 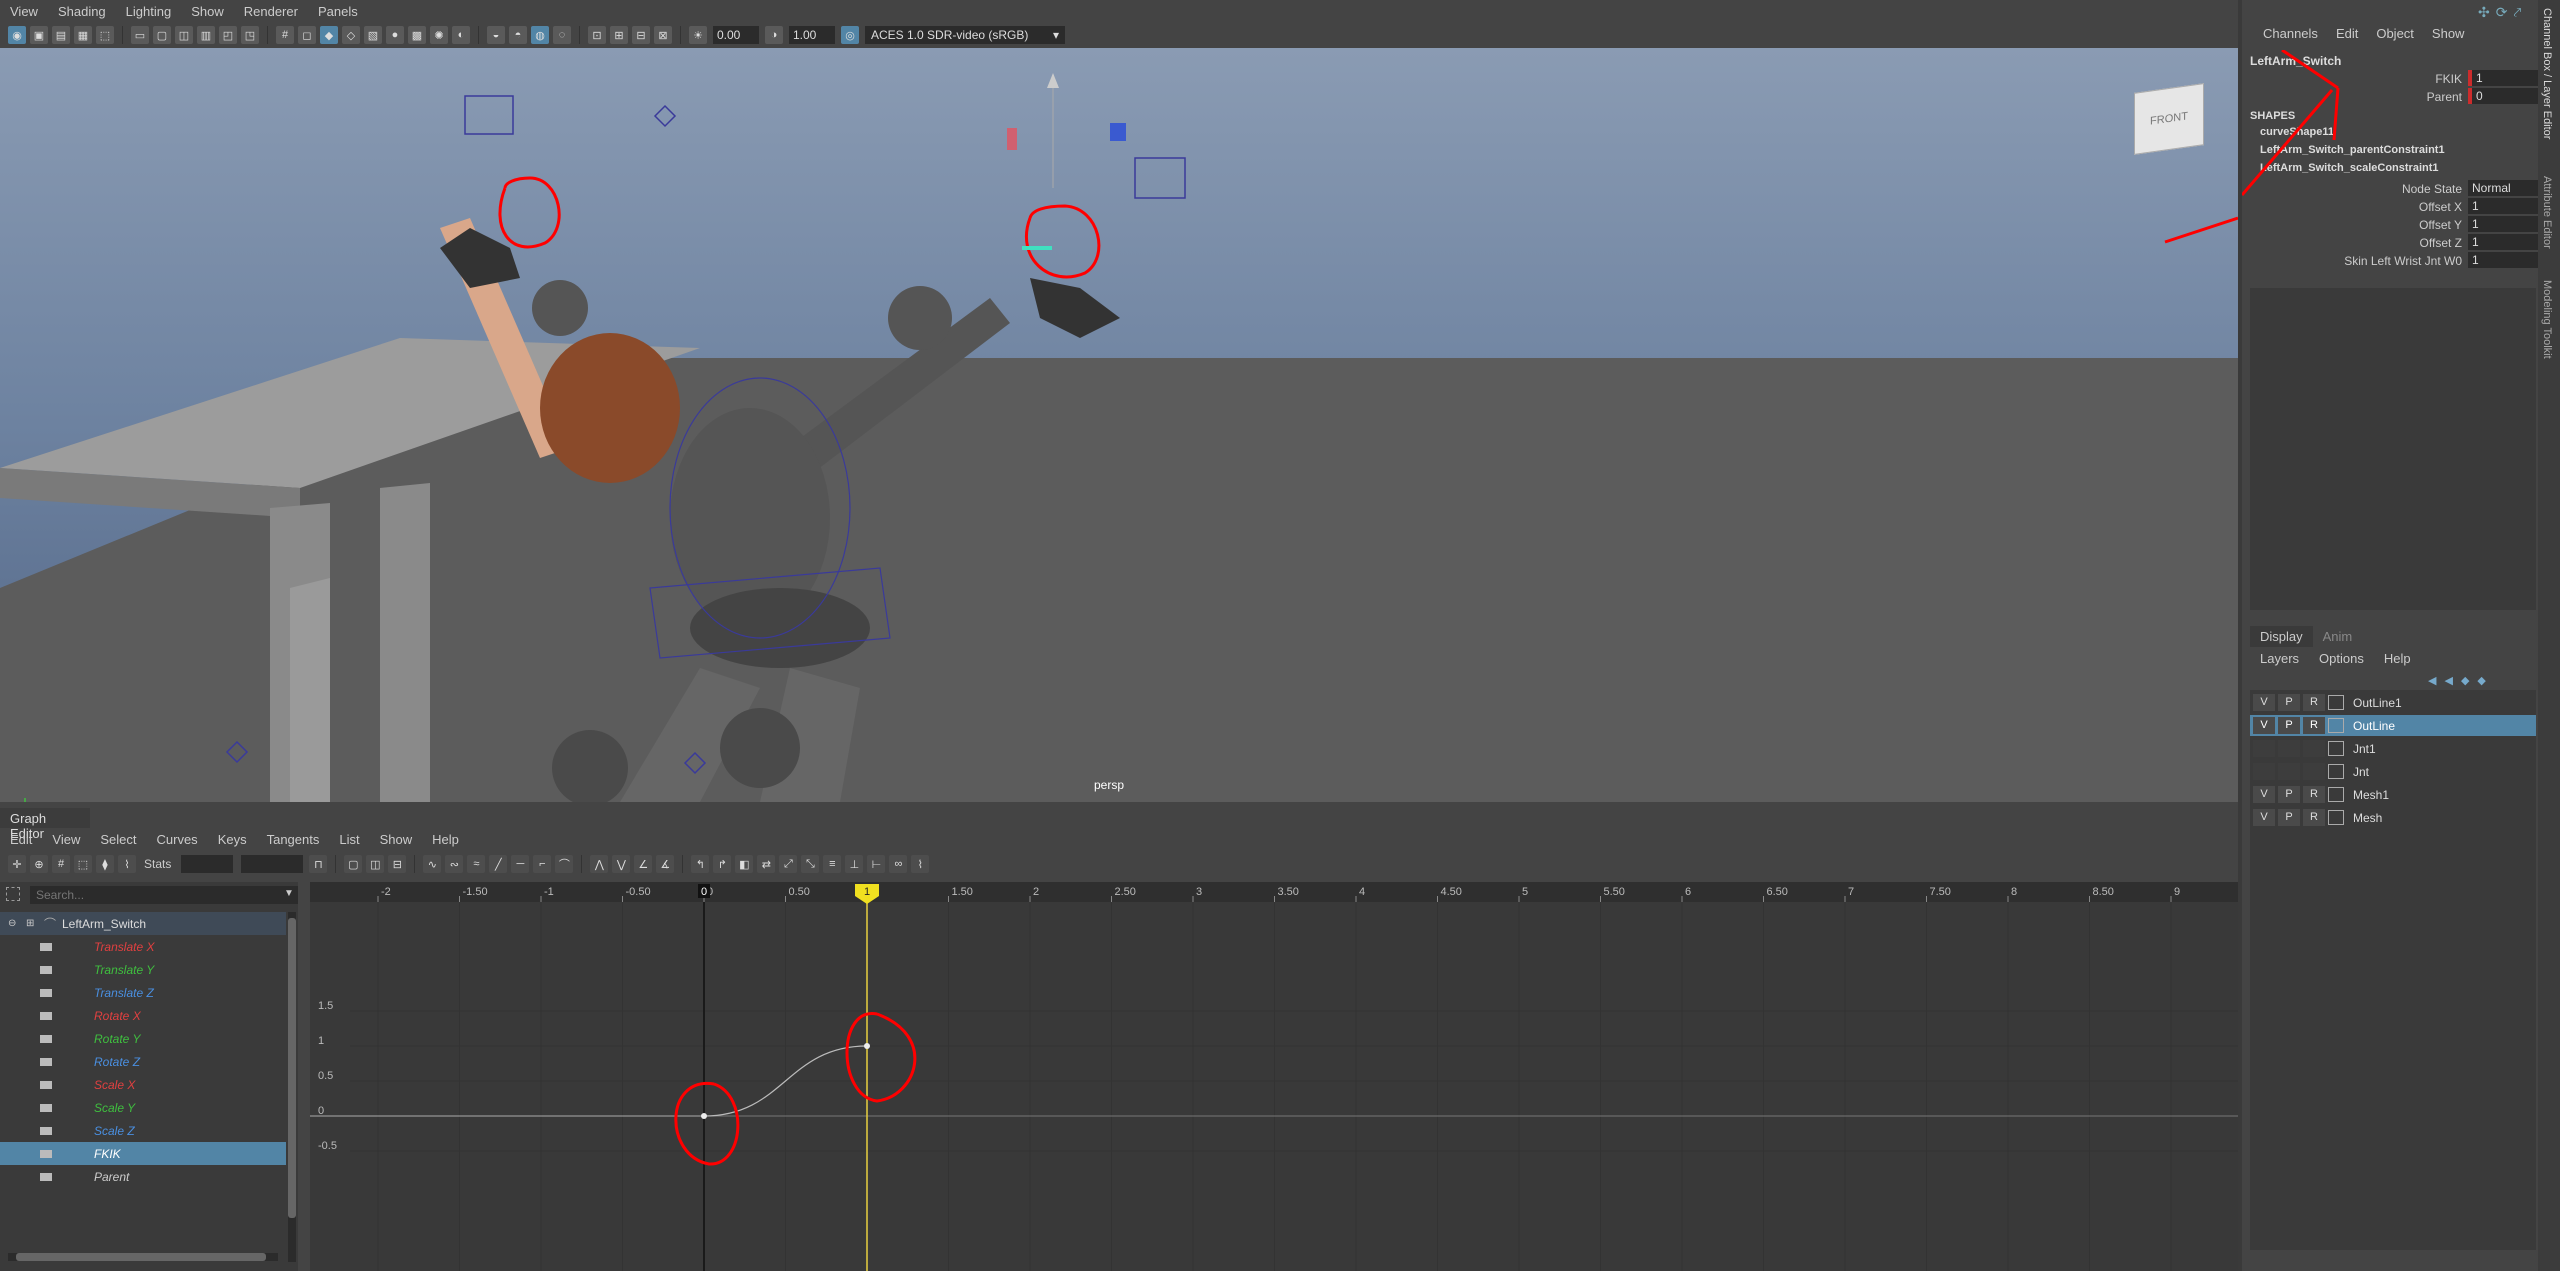 I want to click on ge-menu-help: Help, so click(x=445, y=839).